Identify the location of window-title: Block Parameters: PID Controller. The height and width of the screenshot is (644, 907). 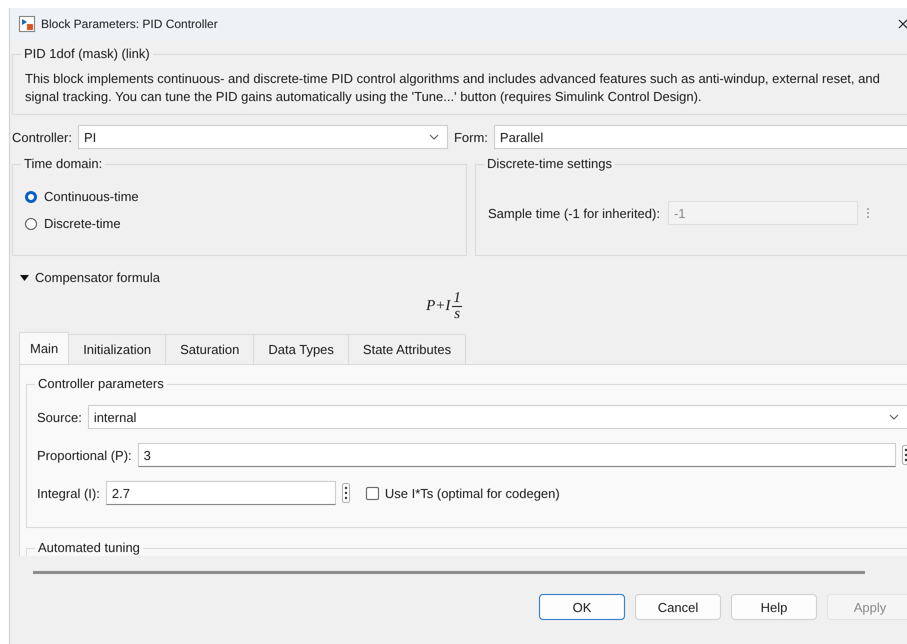
(129, 24).